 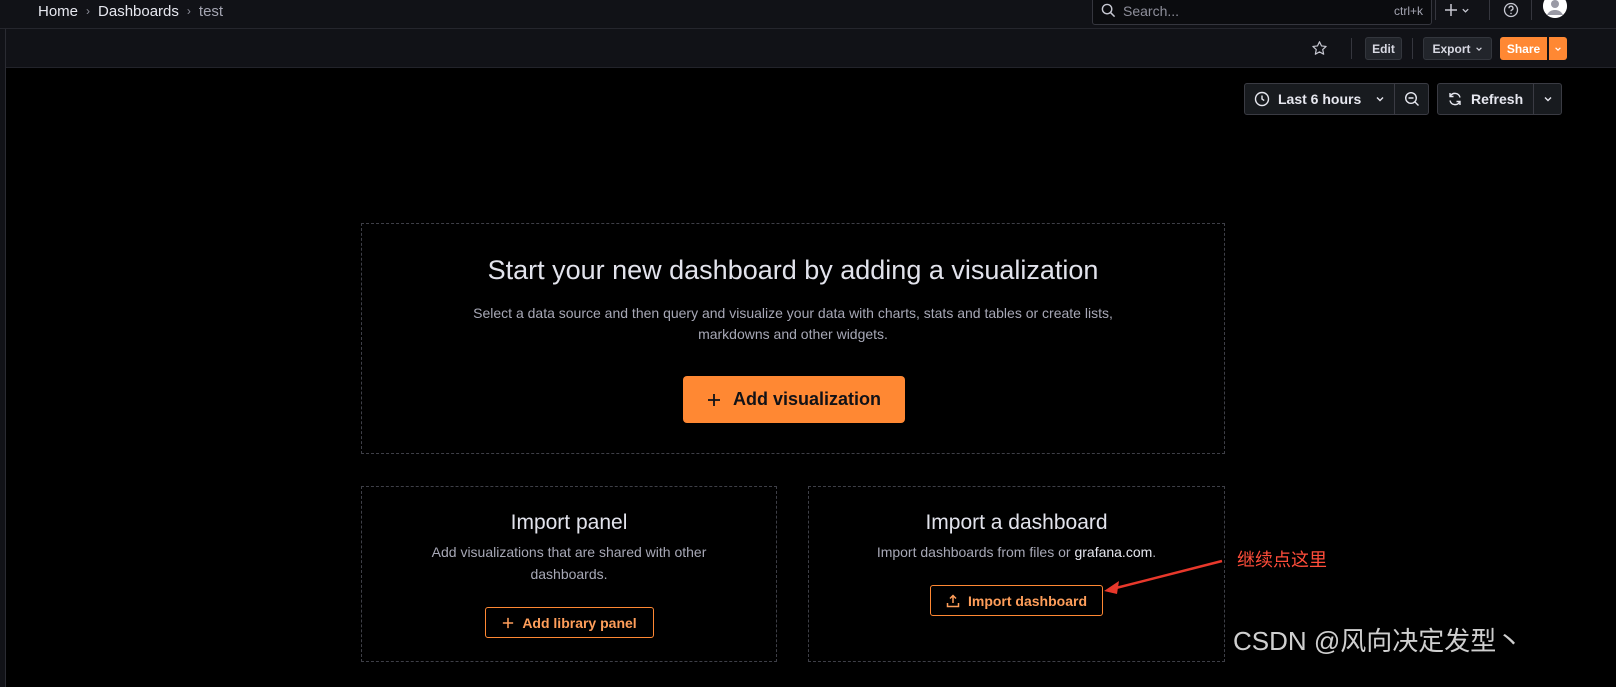 I want to click on refresh-interval-dropdown, so click(x=1547, y=99).